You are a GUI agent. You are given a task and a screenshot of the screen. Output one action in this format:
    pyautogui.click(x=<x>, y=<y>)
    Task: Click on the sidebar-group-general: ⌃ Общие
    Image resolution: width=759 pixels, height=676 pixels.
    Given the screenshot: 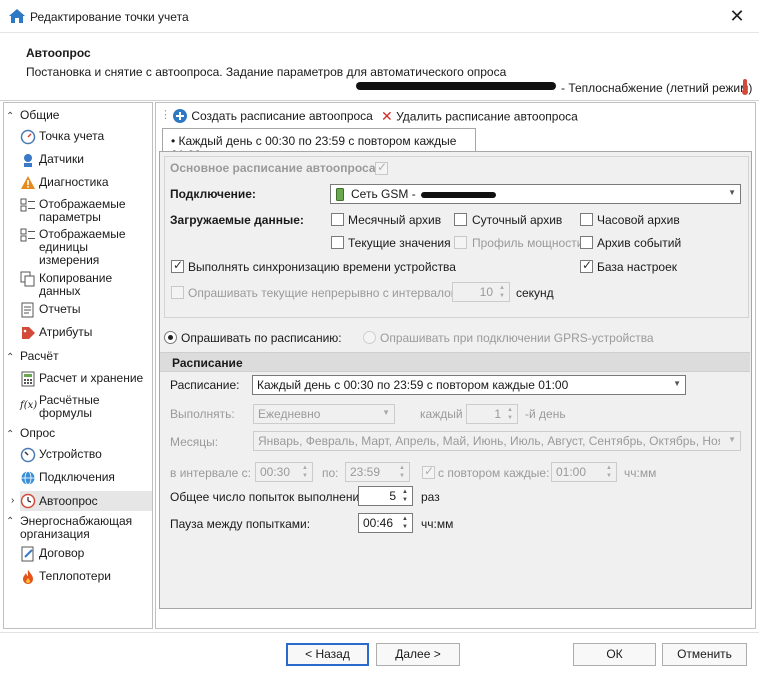 What is the action you would take?
    pyautogui.click(x=32, y=115)
    